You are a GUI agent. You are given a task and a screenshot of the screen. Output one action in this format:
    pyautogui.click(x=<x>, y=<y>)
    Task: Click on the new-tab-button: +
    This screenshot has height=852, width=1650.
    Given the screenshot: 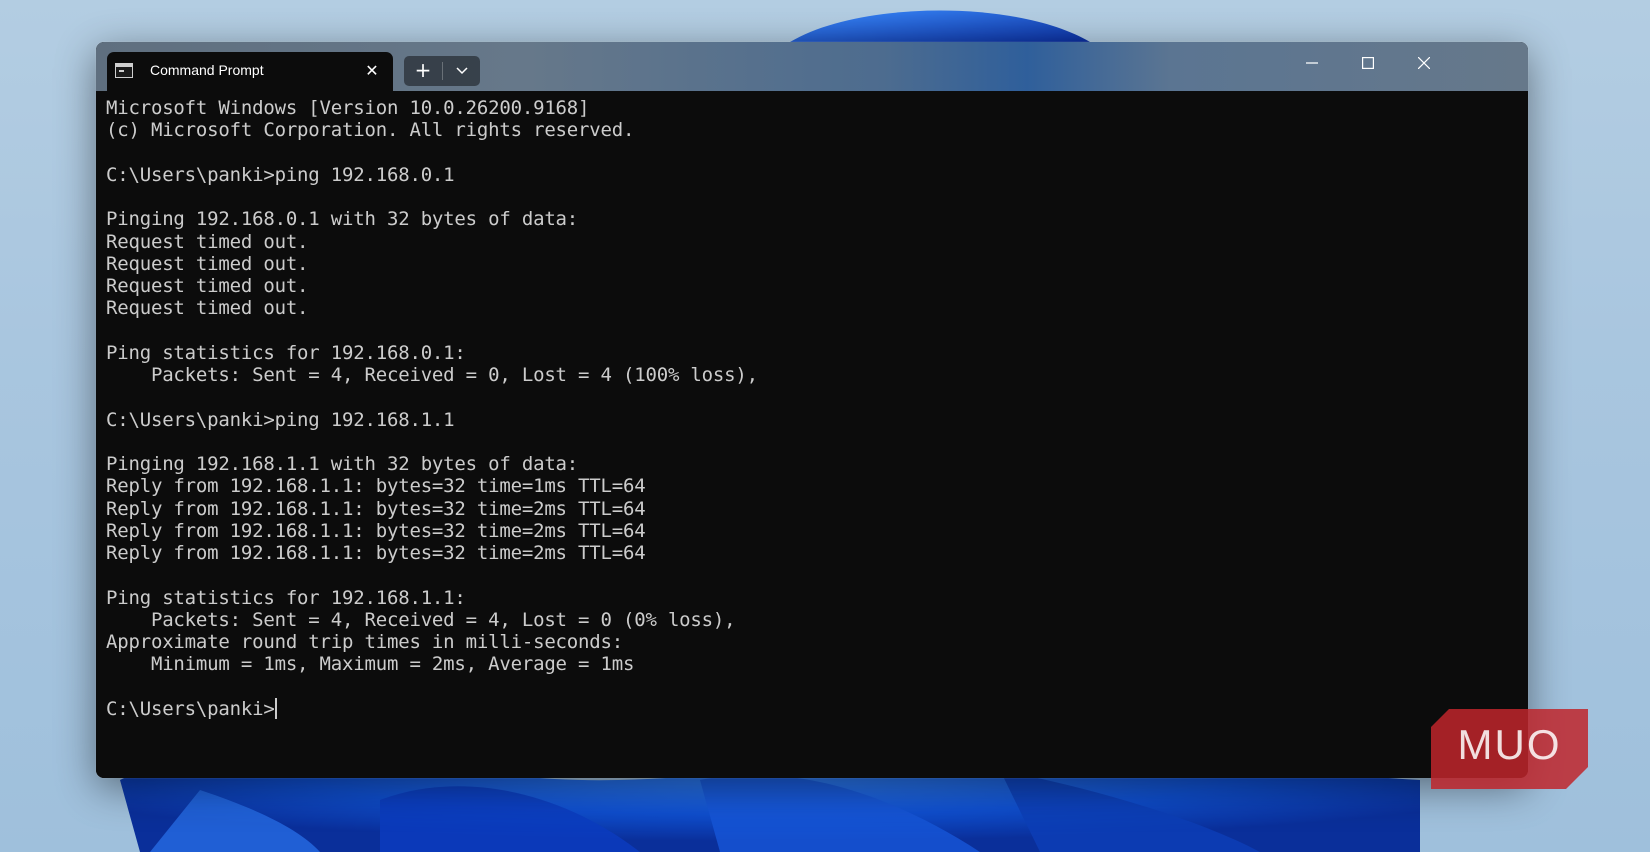 What is the action you would take?
    pyautogui.click(x=423, y=71)
    